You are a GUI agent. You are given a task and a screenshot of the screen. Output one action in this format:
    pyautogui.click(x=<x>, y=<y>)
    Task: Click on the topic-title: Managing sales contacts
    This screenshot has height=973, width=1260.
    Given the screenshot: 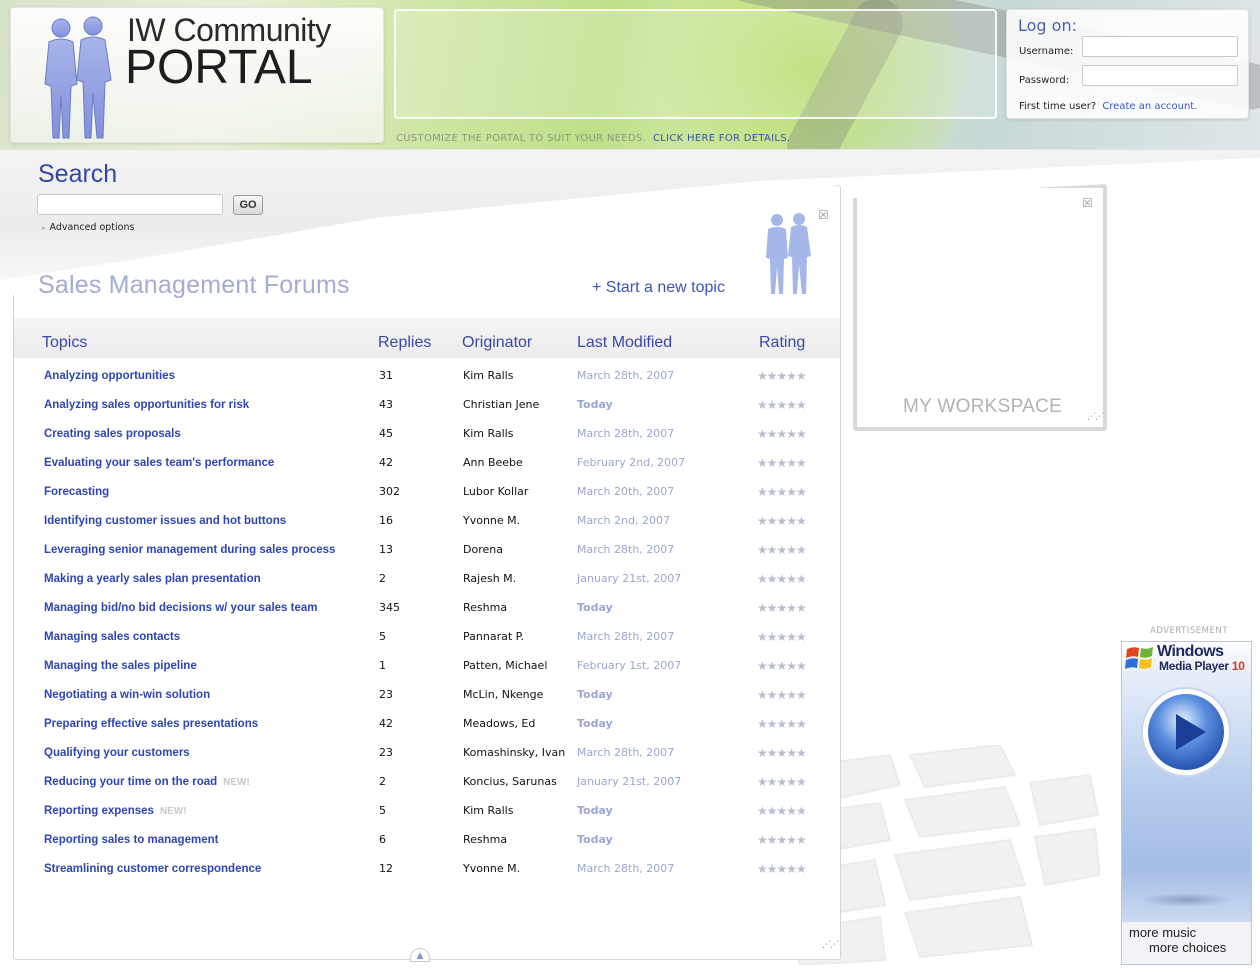 What is the action you would take?
    pyautogui.click(x=112, y=637)
    